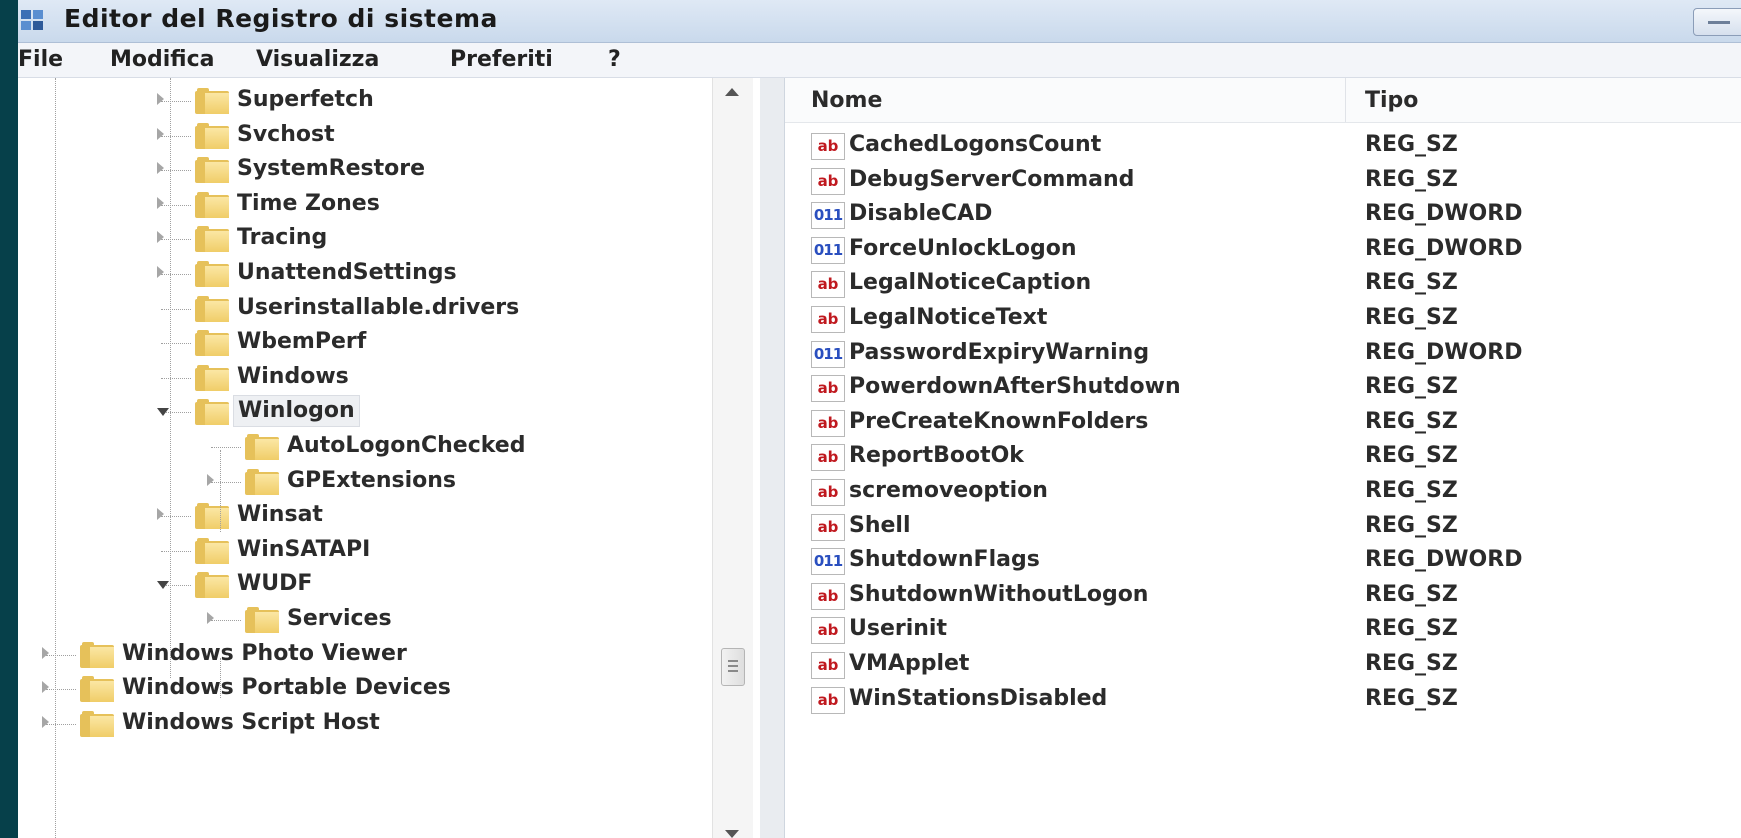 The width and height of the screenshot is (1741, 838). What do you see at coordinates (1411, 144) in the screenshot?
I see `value-type: REG_SZ` at bounding box center [1411, 144].